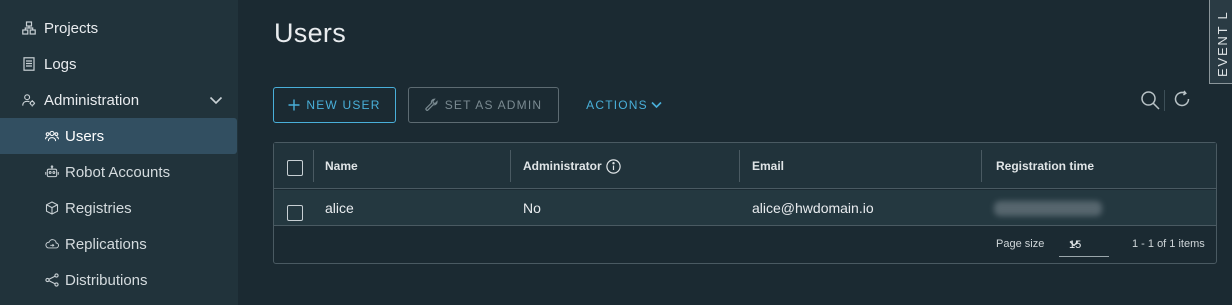  What do you see at coordinates (745, 208) in the screenshot?
I see `table-row: alice No alice@hwdomain.io` at bounding box center [745, 208].